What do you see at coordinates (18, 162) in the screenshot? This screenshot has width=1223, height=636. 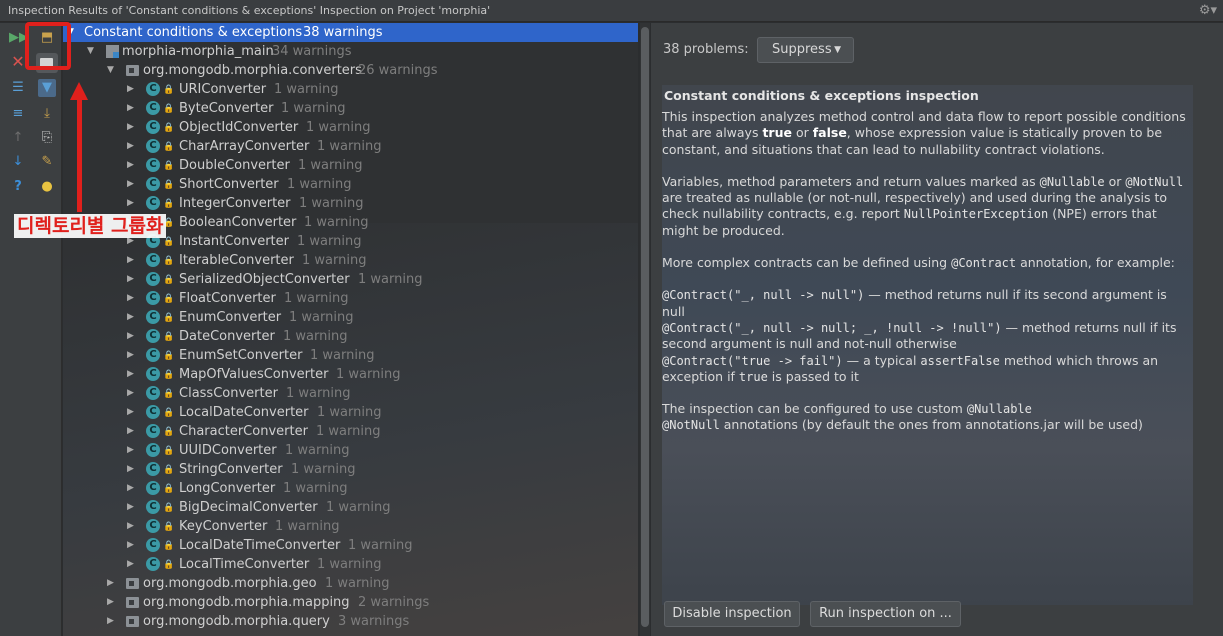 I see `next-icon: ↓` at bounding box center [18, 162].